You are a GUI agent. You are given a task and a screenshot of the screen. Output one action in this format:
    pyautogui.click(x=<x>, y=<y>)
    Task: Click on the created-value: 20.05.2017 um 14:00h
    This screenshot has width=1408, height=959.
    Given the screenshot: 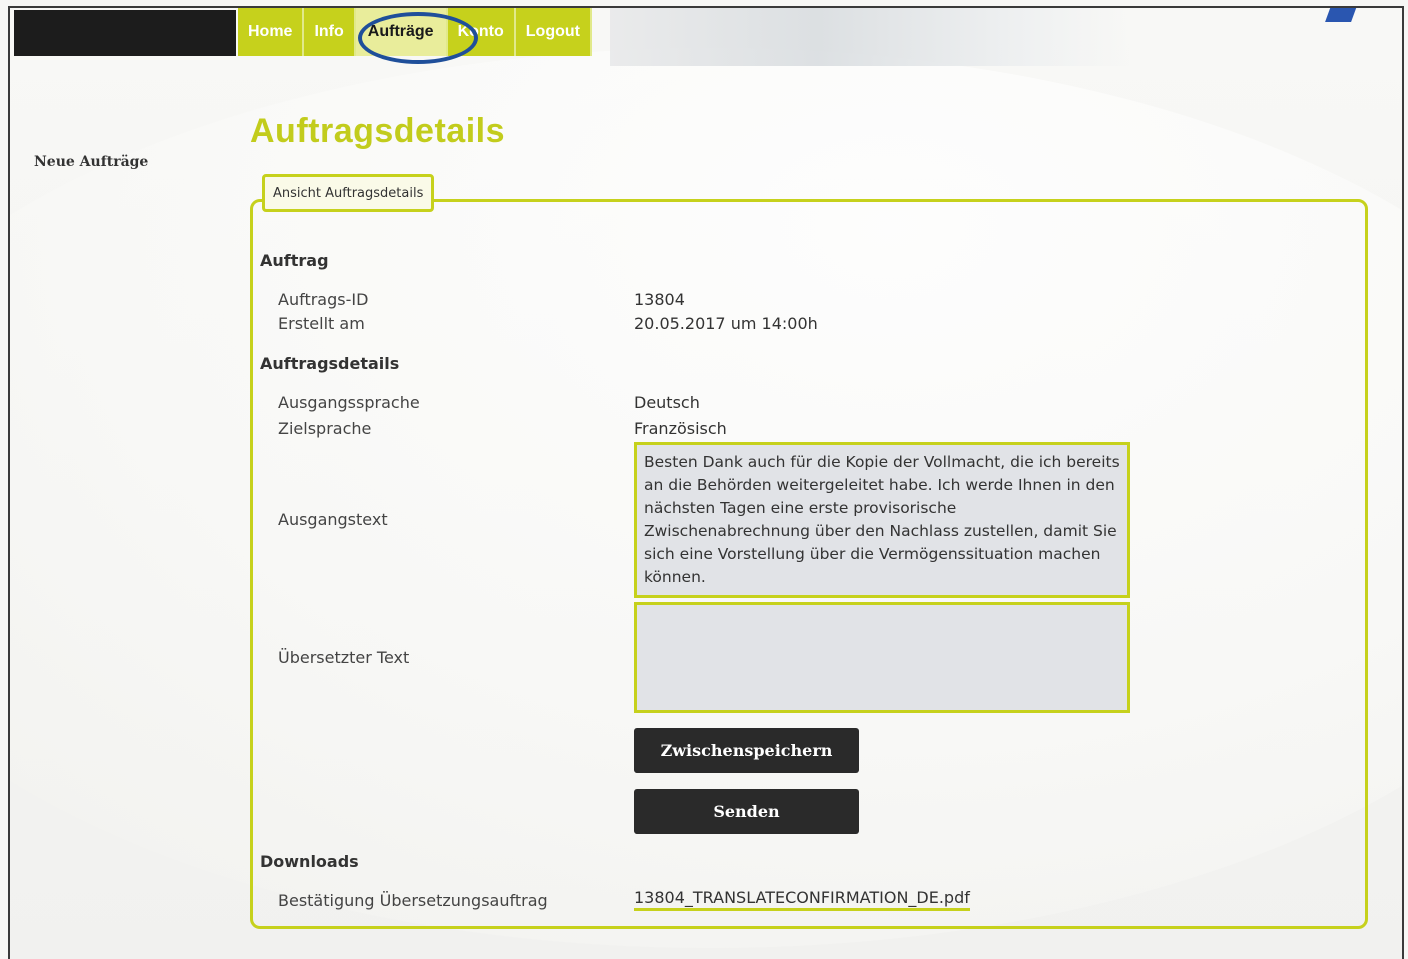 What is the action you would take?
    pyautogui.click(x=726, y=323)
    